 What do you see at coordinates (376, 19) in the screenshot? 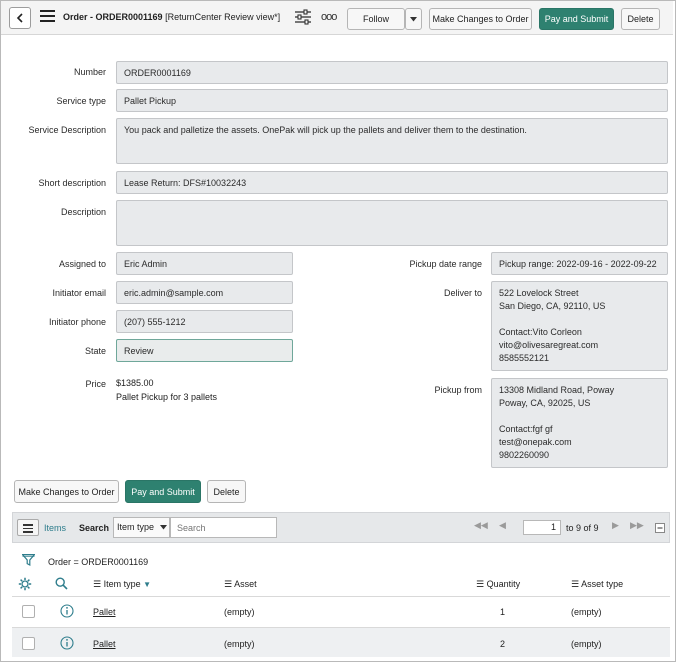
I see `follow-button: Follow` at bounding box center [376, 19].